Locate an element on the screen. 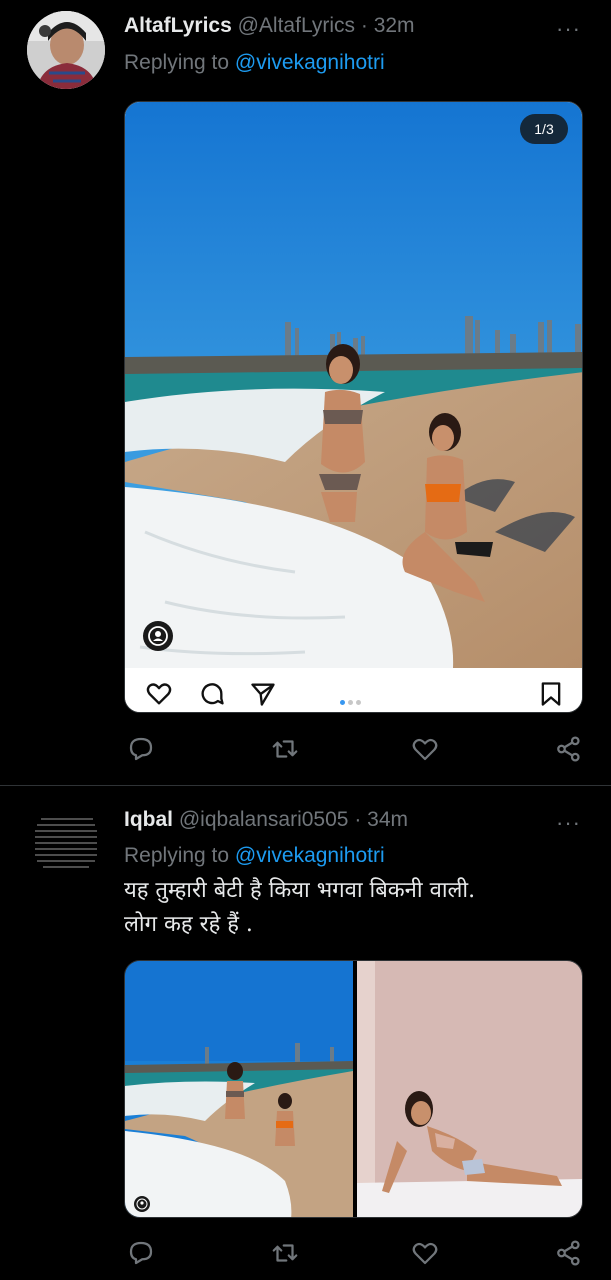 The height and width of the screenshot is (1280, 611). avatar-photo is located at coordinates (66, 50).